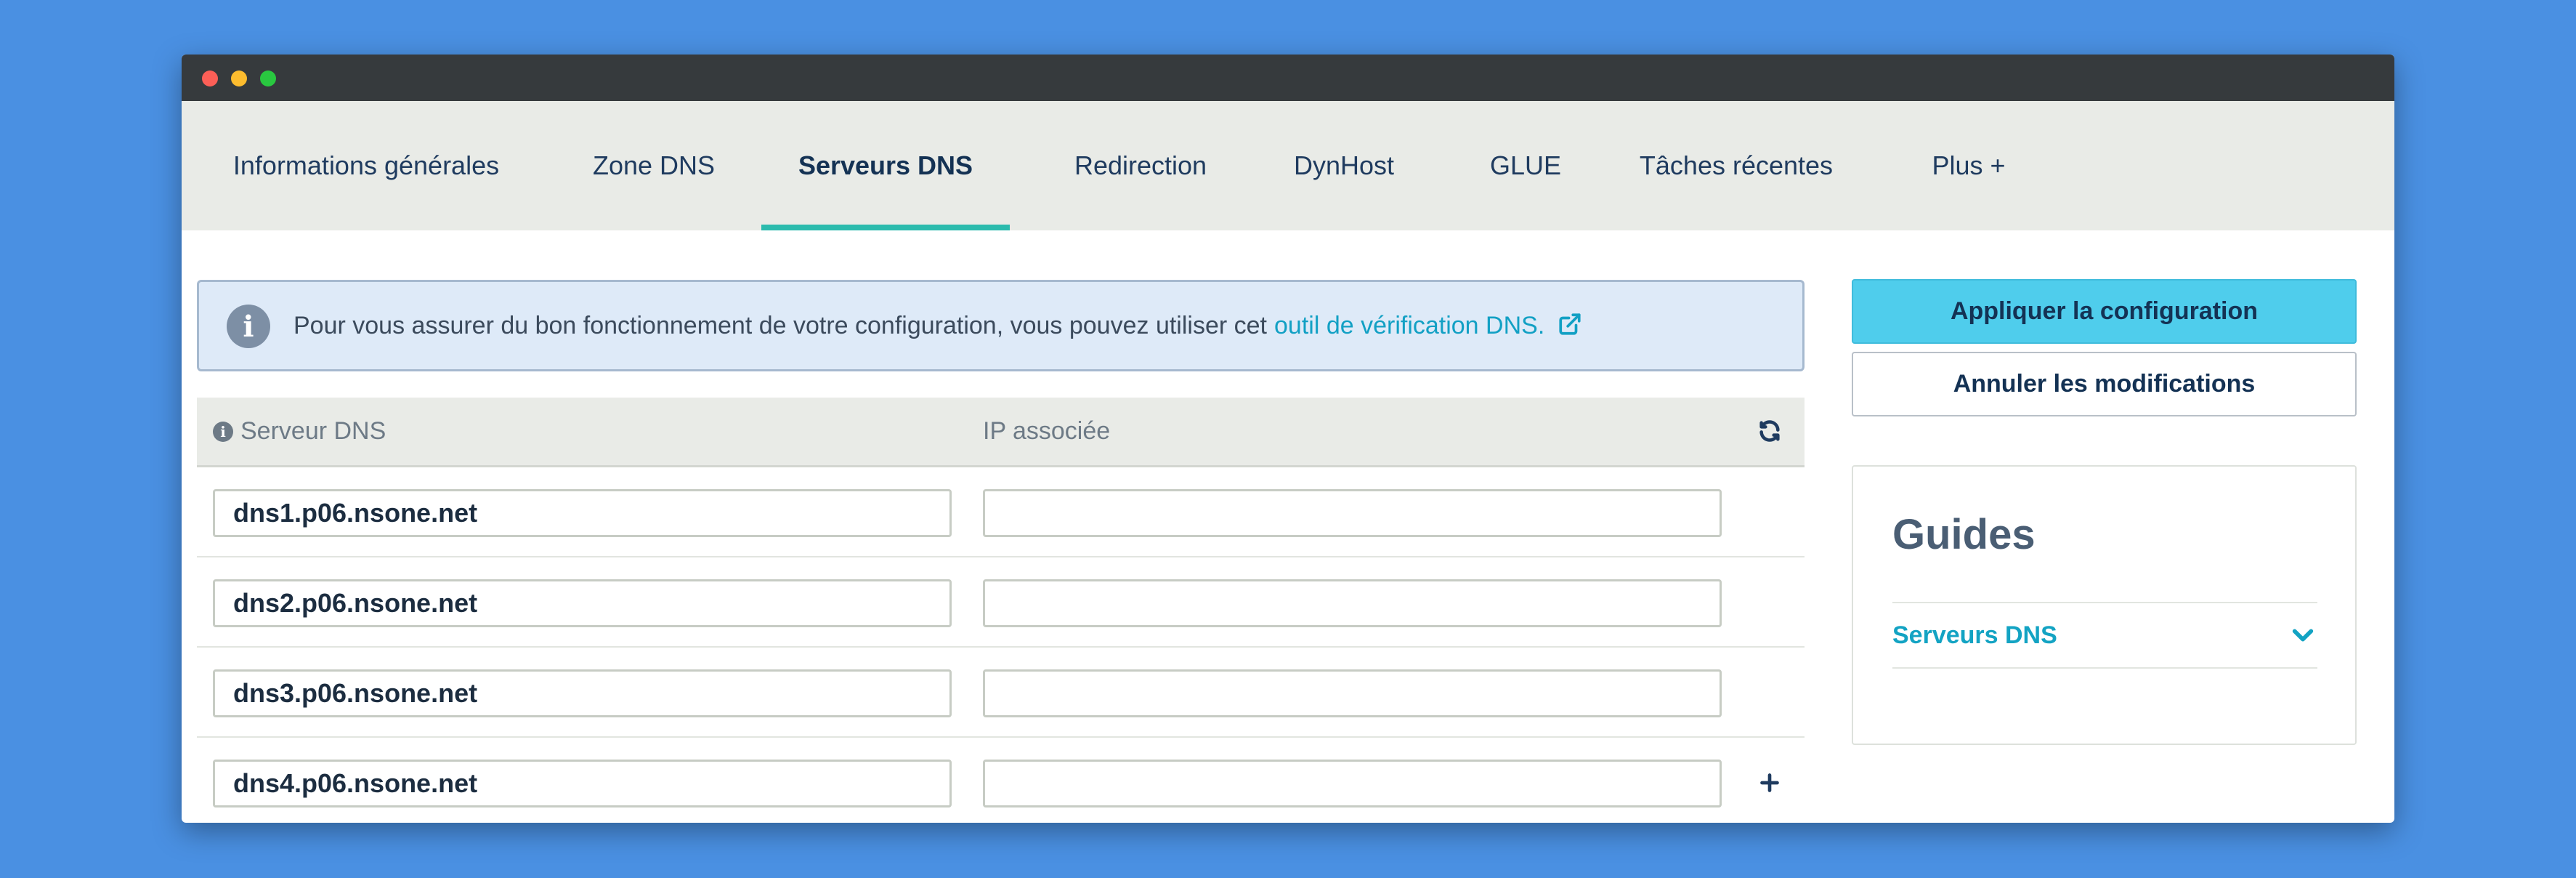  I want to click on column-header-ip: IP associée, so click(1047, 431).